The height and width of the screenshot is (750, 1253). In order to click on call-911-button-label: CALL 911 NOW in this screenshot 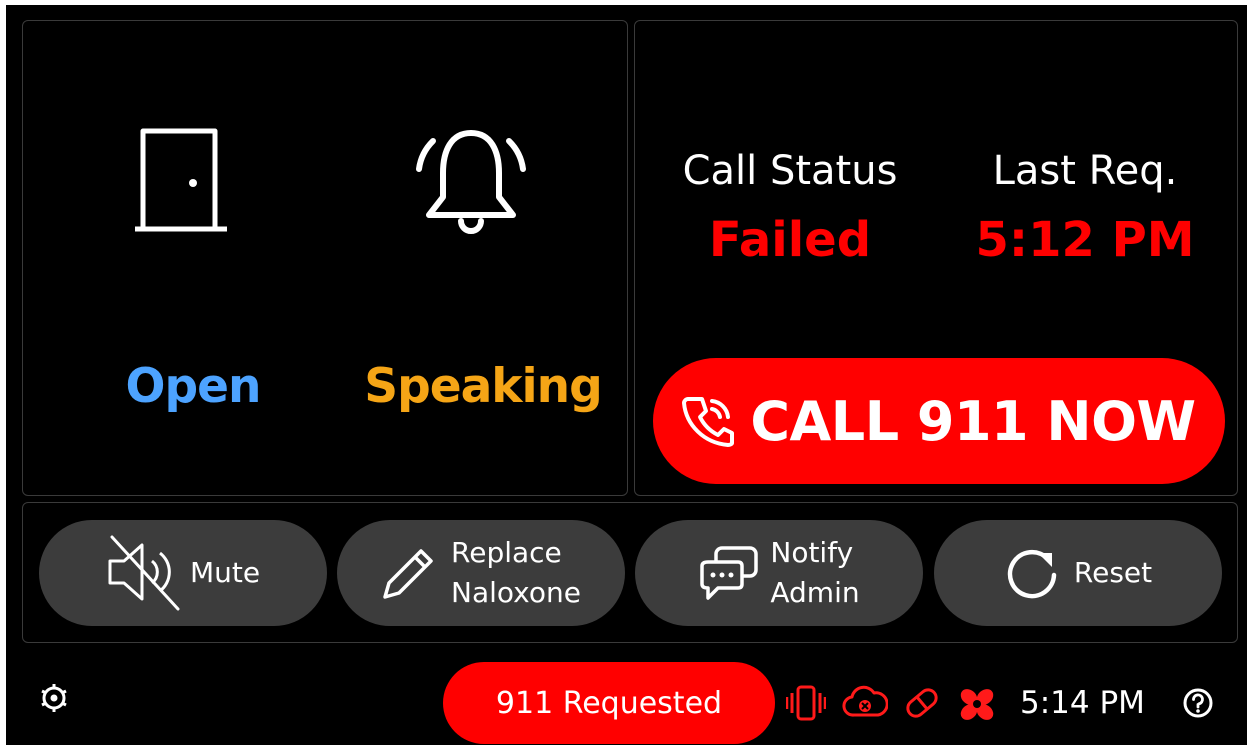, I will do `click(973, 421)`.